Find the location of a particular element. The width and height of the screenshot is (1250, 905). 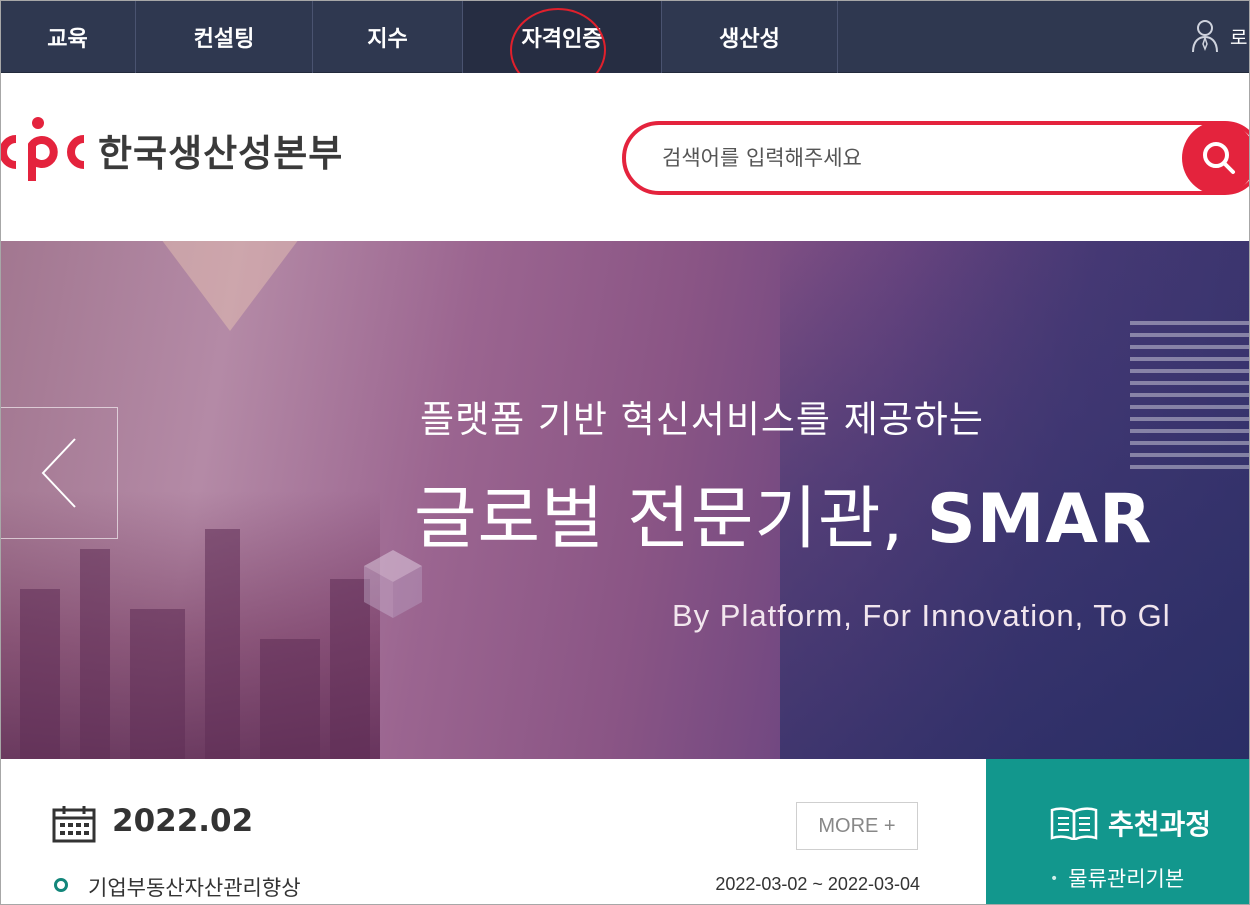

login-label: 로 is located at coordinates (1239, 37).